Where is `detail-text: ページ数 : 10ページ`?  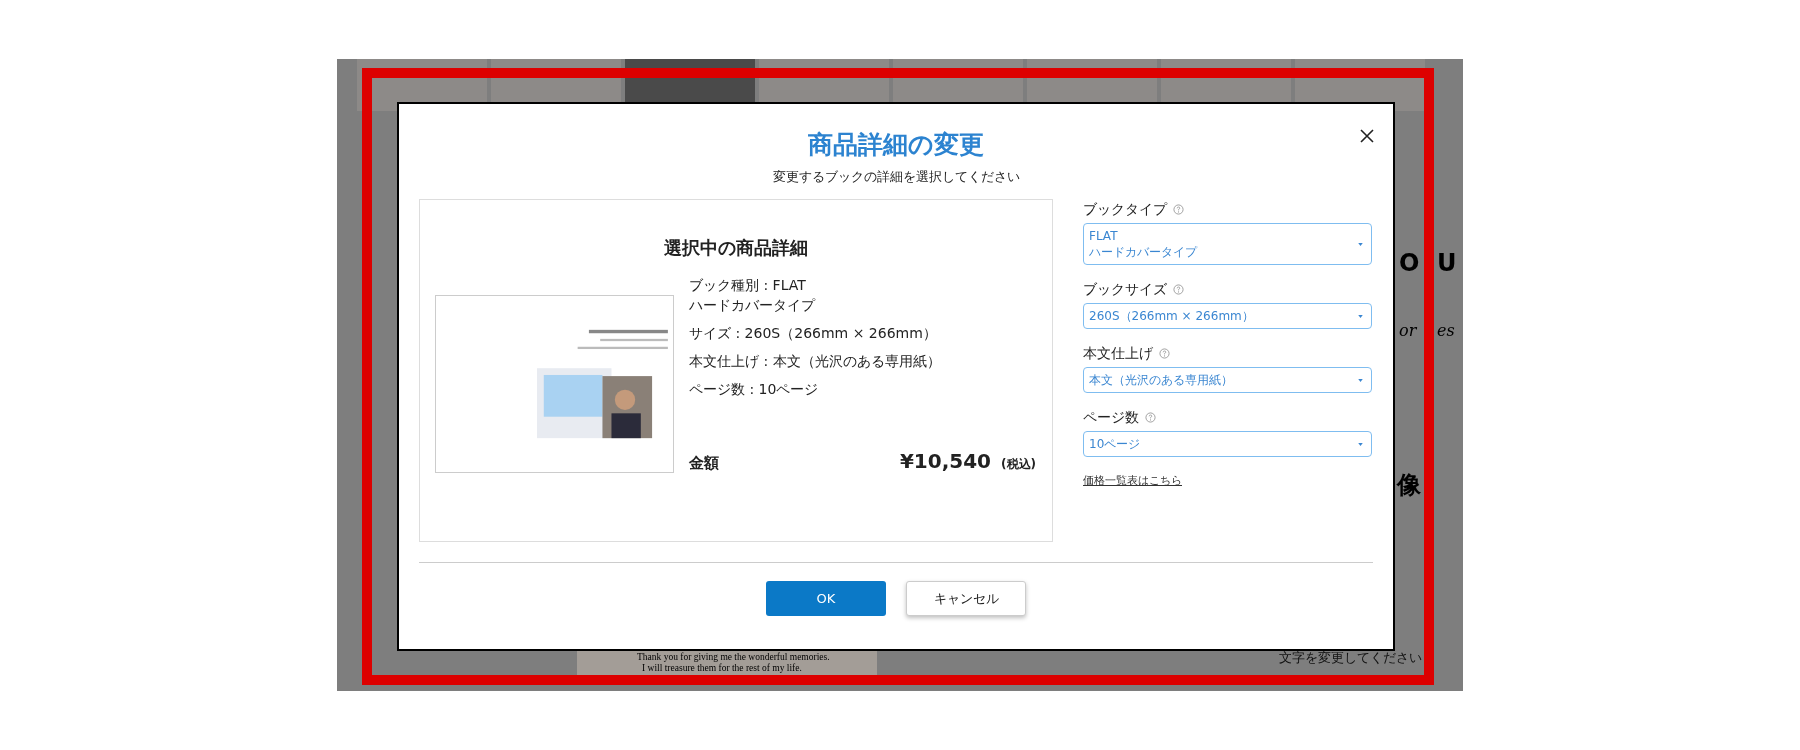 detail-text: ページ数 : 10ページ is located at coordinates (754, 389).